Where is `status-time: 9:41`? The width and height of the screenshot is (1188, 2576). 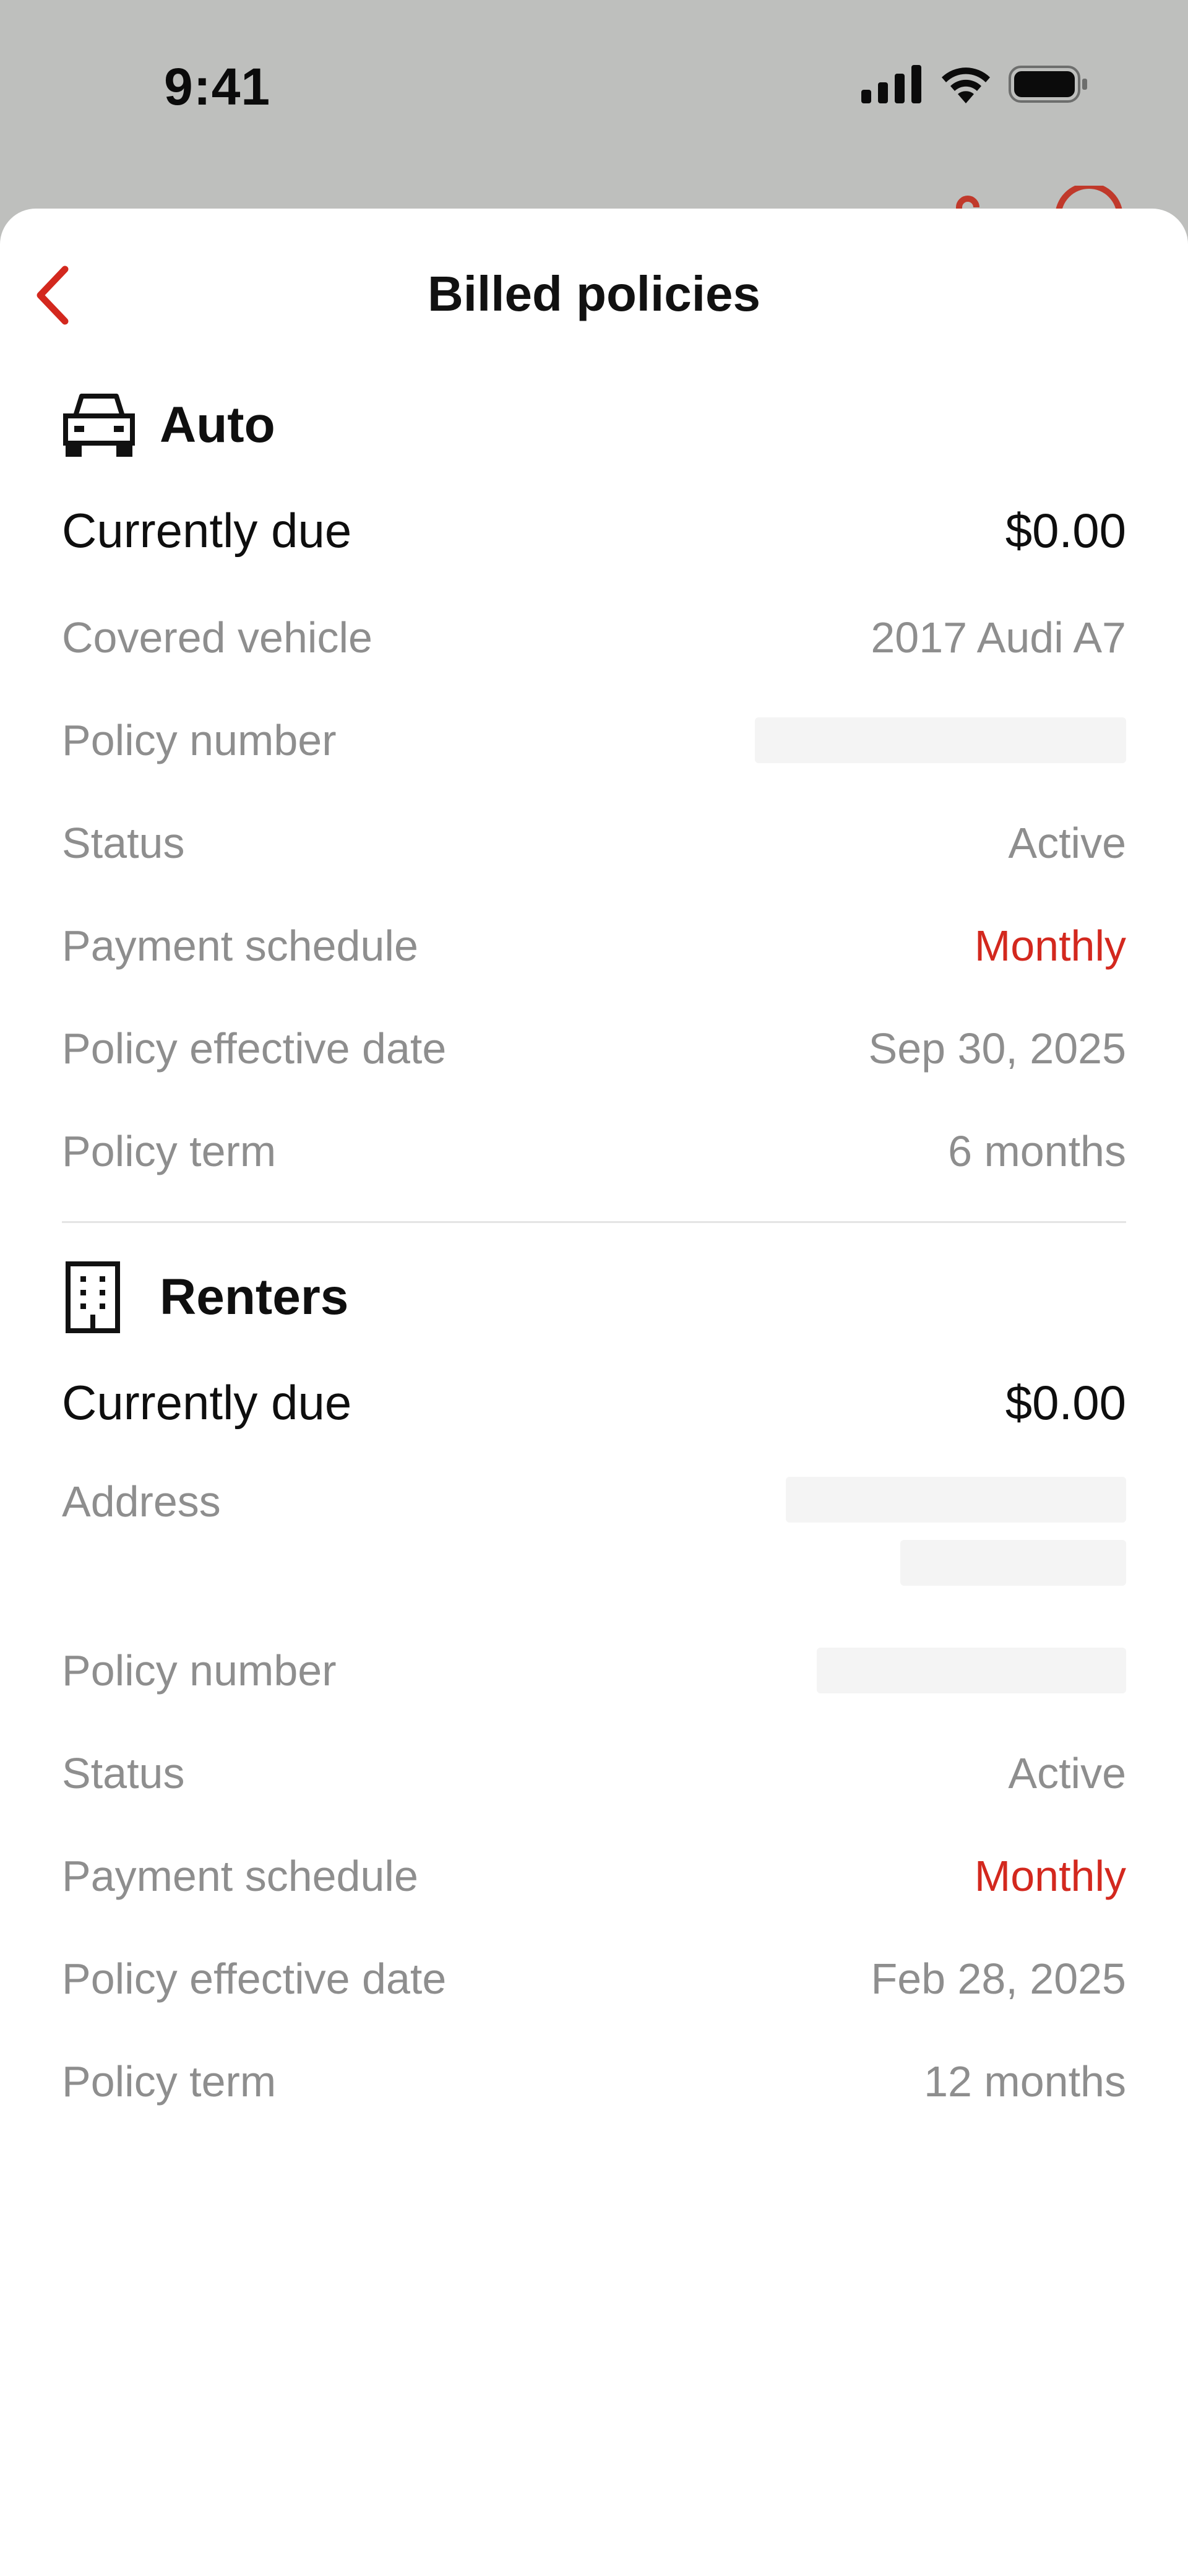 status-time: 9:41 is located at coordinates (217, 87).